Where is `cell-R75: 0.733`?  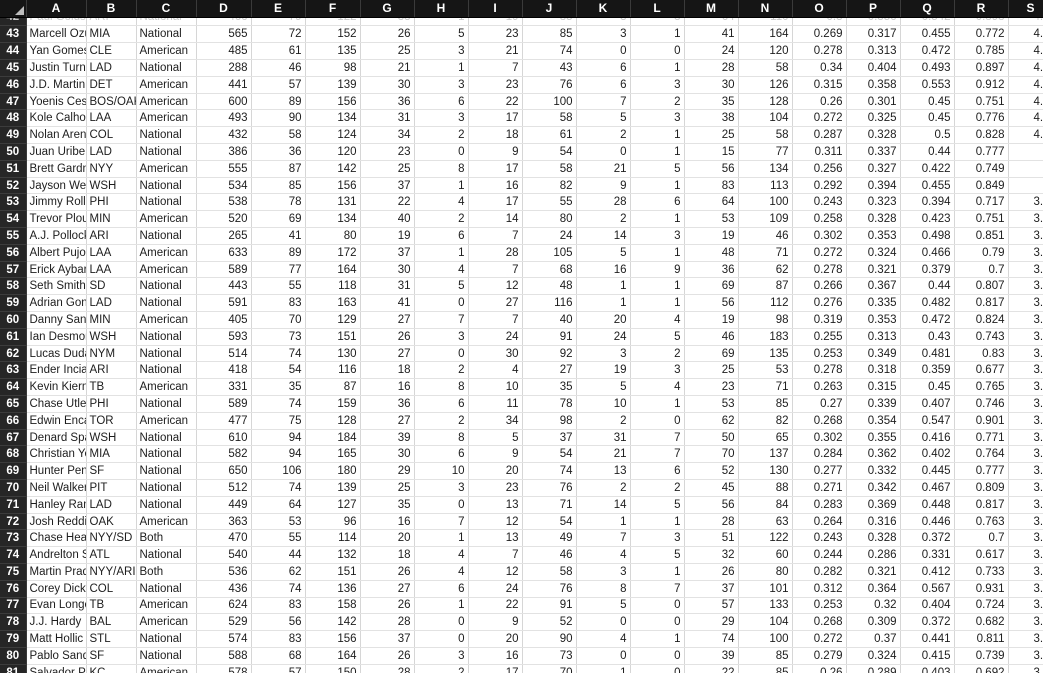
cell-R75: 0.733 is located at coordinates (981, 572).